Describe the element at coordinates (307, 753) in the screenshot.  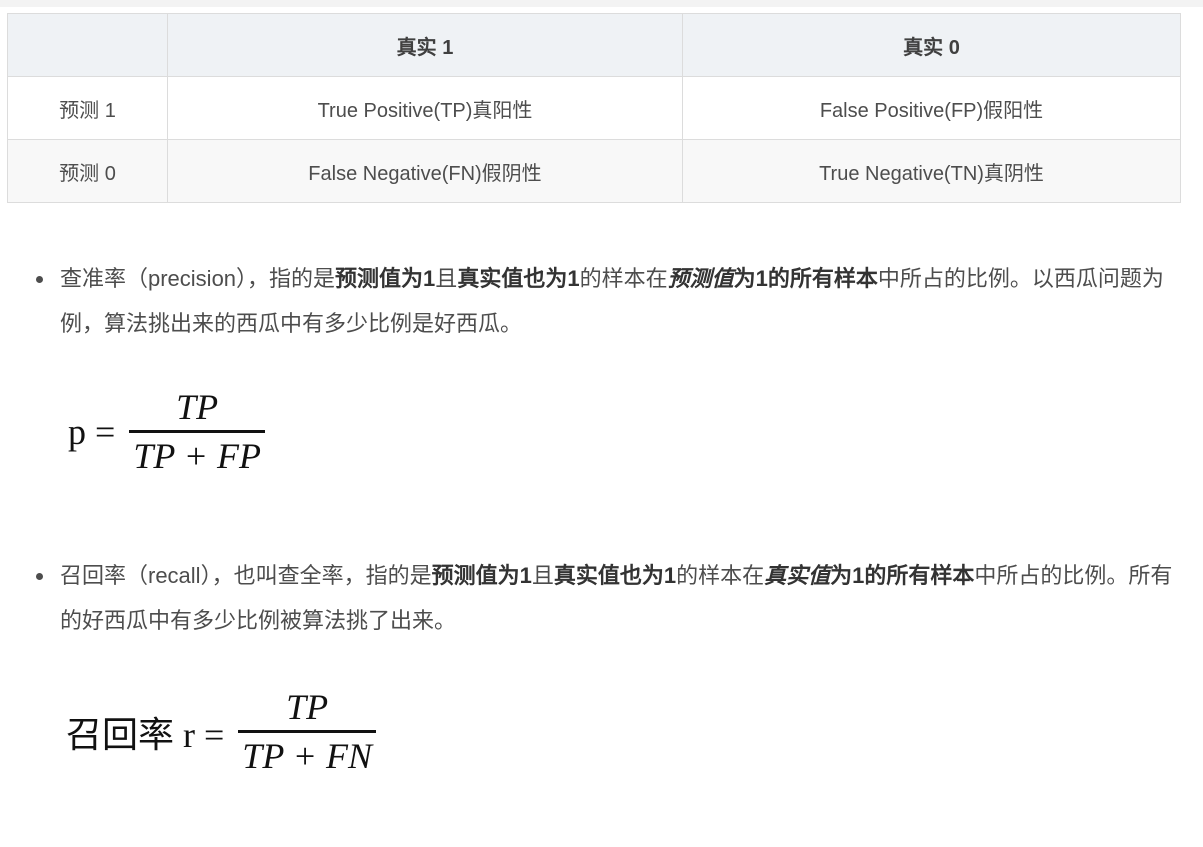
I see `denominator: TP + FN` at that location.